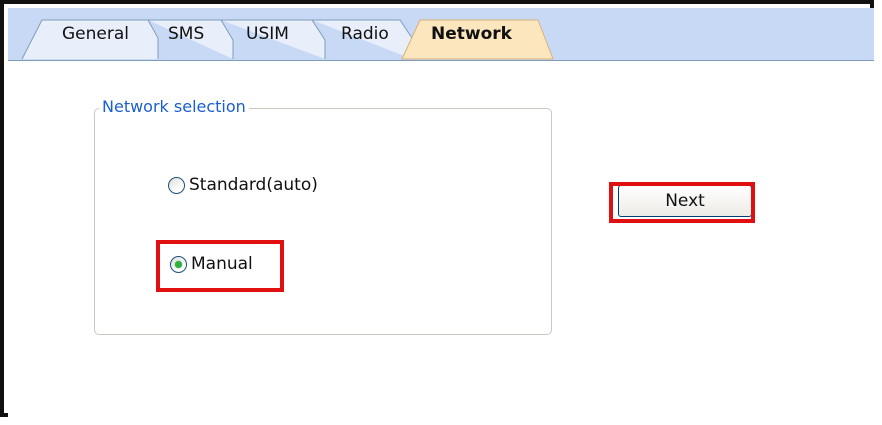  I want to click on tab-sms: SMS, so click(186, 34).